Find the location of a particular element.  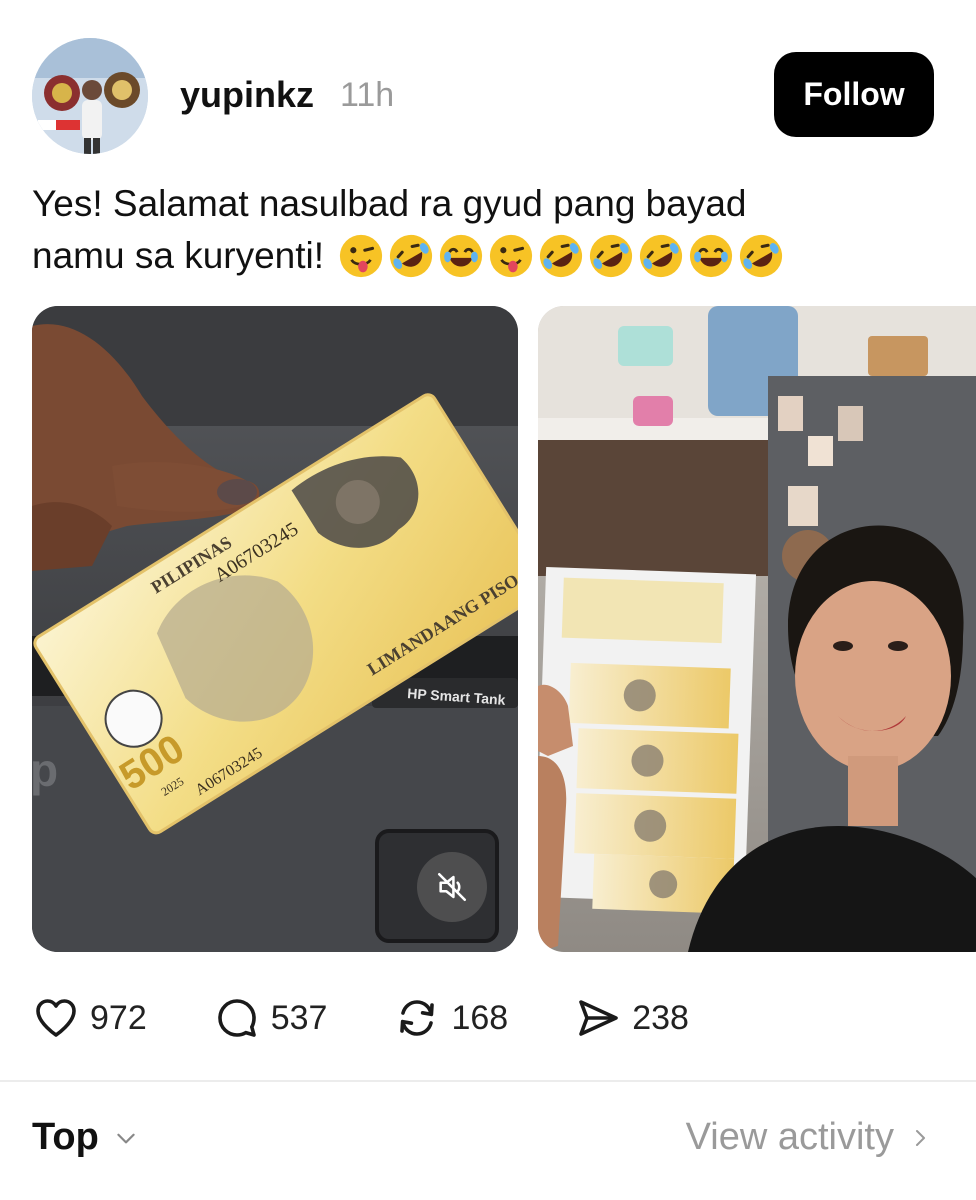

sort-dropdown: Top is located at coordinates (85, 1137).